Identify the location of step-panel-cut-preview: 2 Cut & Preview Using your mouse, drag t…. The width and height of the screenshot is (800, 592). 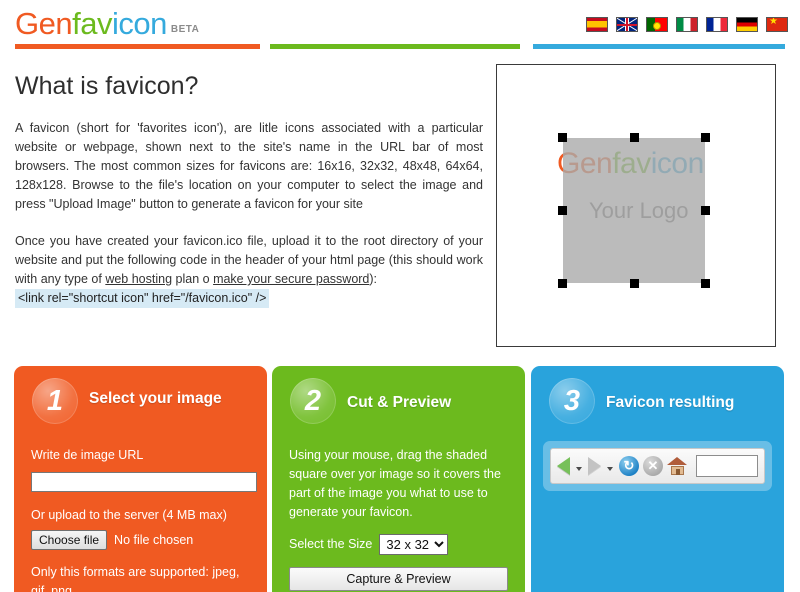
(398, 479).